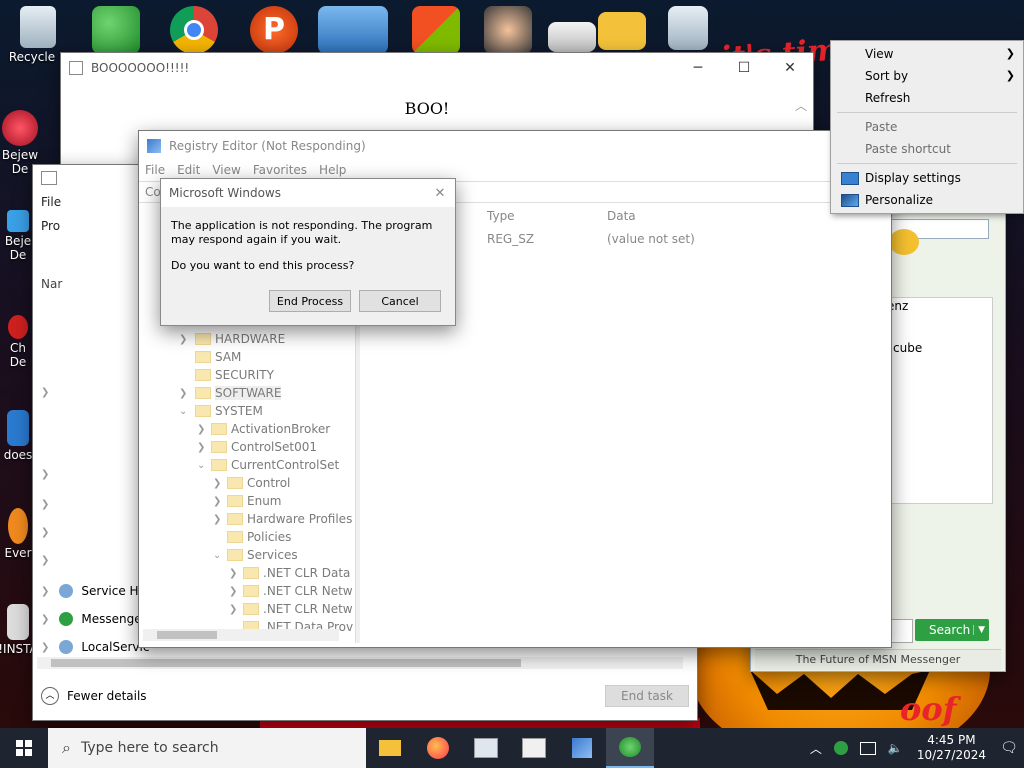 The height and width of the screenshot is (768, 1024). Describe the element at coordinates (116, 30) in the screenshot. I see `people-icon` at that location.